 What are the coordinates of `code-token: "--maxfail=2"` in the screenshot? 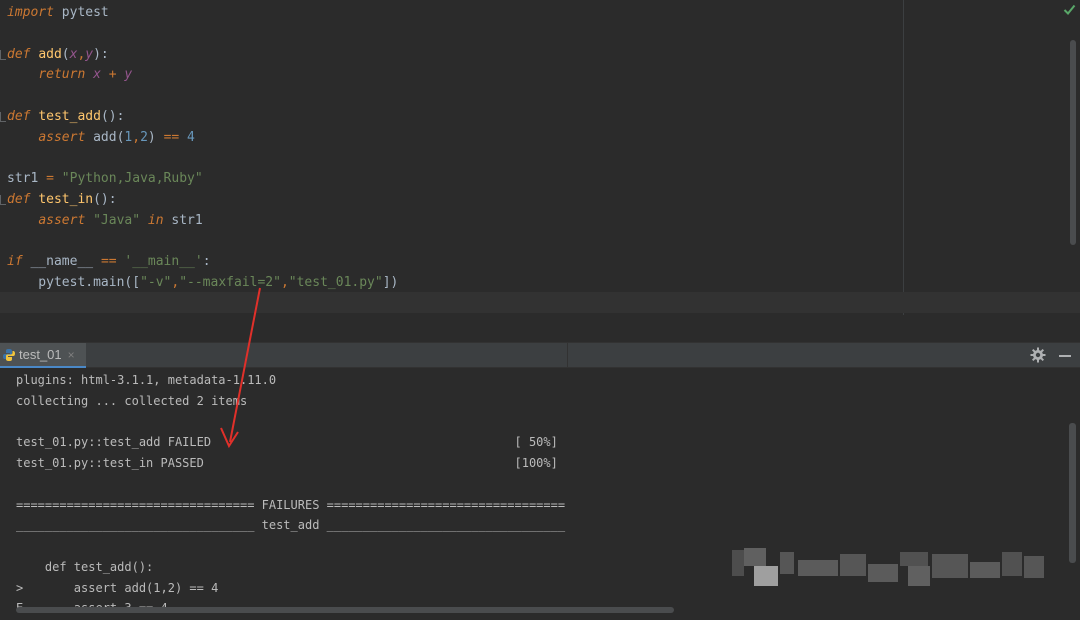 It's located at (230, 282).